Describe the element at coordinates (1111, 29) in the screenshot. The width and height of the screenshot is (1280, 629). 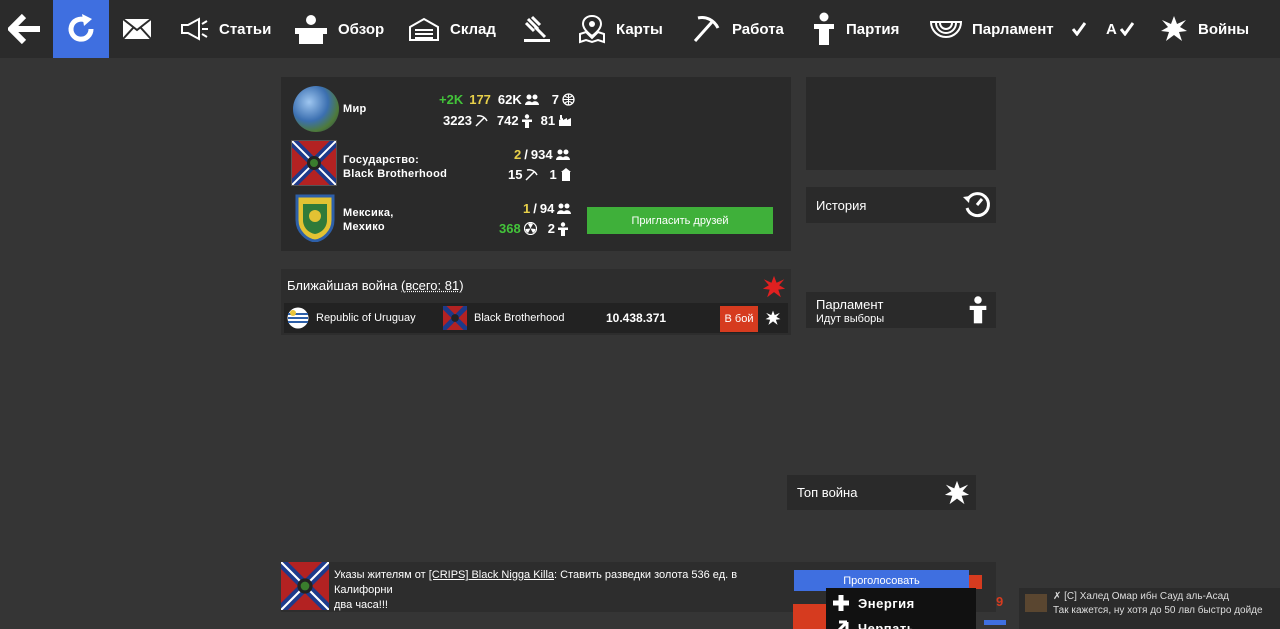
I see `nav-language-label: A` at that location.